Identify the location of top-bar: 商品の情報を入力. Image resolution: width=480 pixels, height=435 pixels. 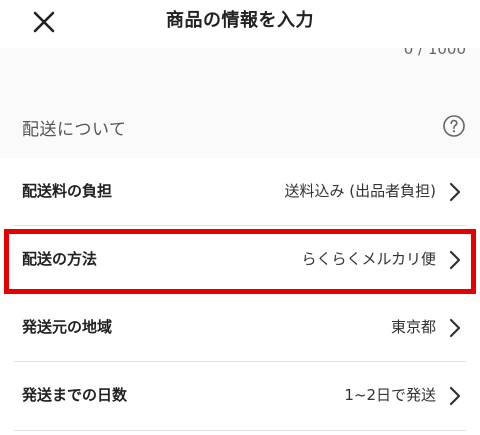
(240, 24).